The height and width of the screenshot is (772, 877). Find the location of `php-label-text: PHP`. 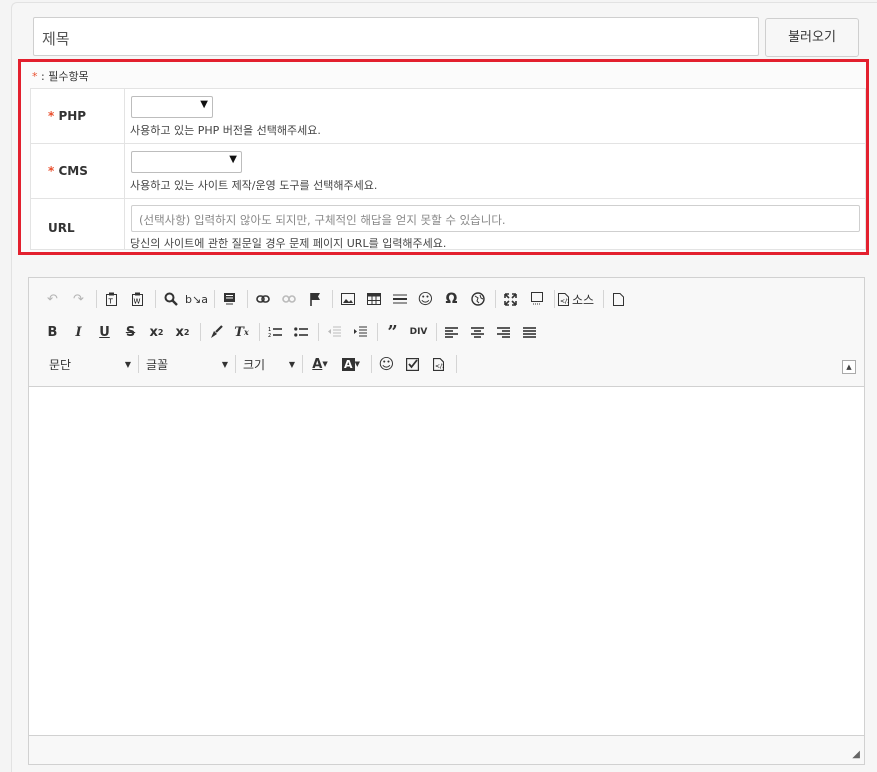

php-label-text: PHP is located at coordinates (72, 116).